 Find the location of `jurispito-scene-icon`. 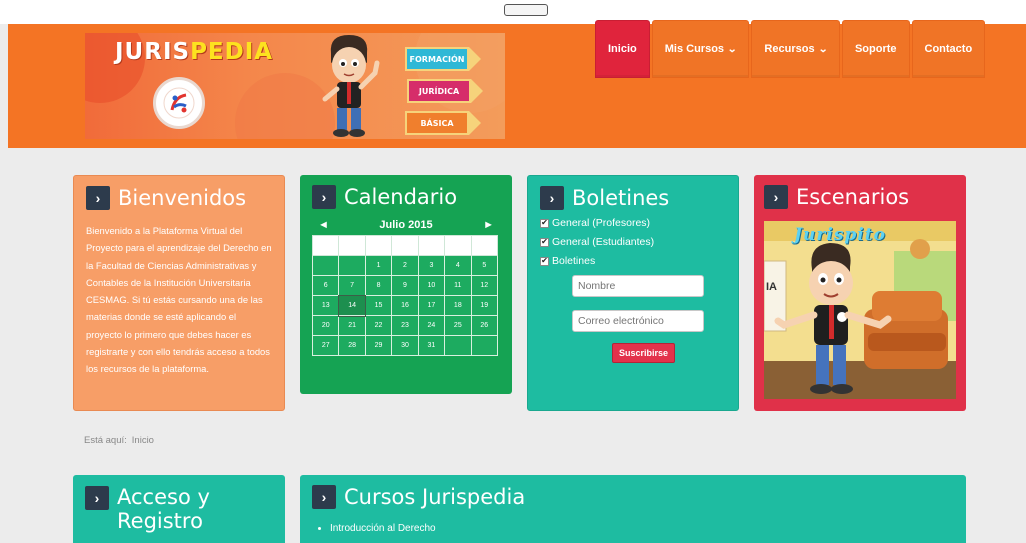

jurispito-scene-icon is located at coordinates (860, 310).